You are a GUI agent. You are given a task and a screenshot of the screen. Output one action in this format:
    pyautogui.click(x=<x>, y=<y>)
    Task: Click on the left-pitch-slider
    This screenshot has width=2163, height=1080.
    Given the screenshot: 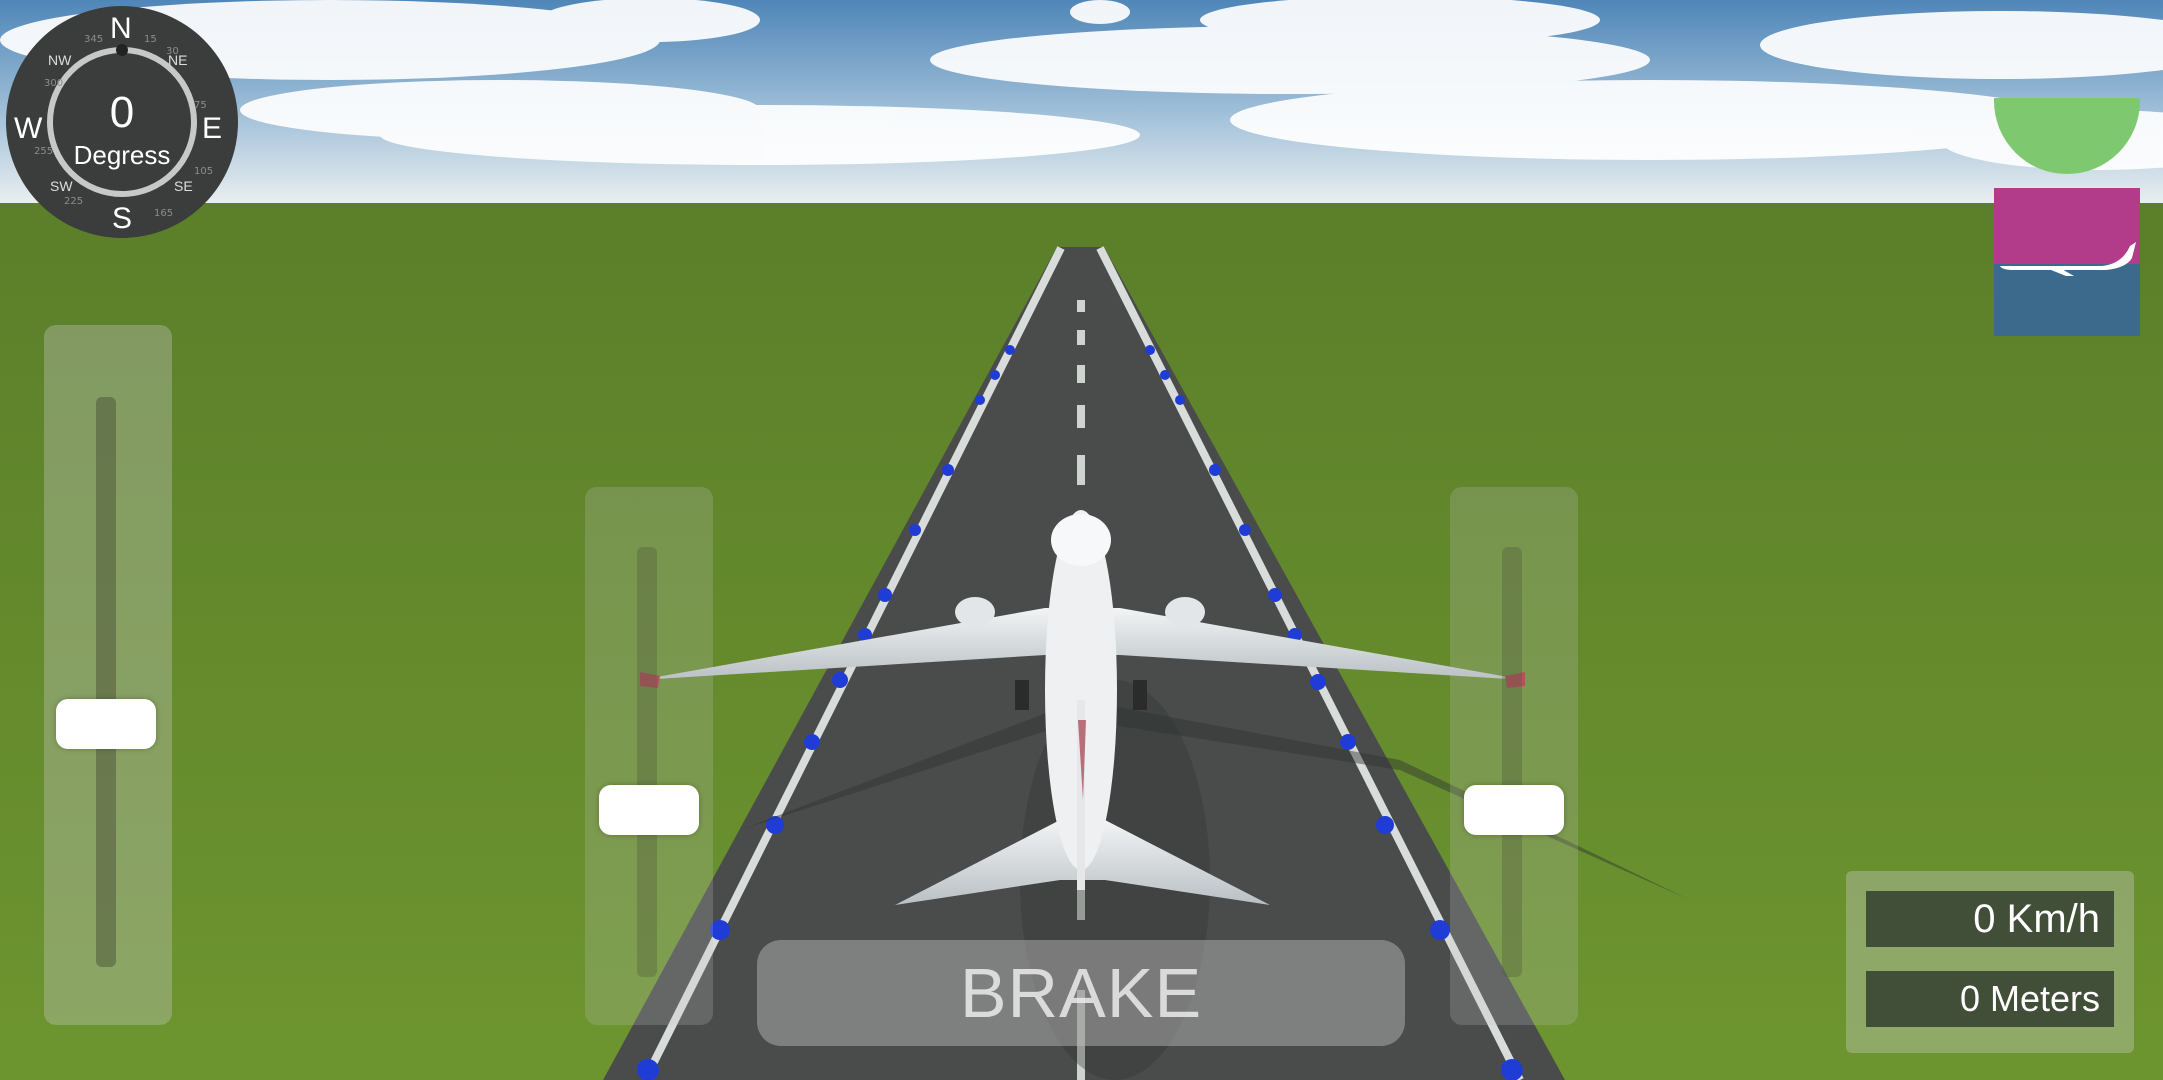 What is the action you would take?
    pyautogui.click(x=649, y=756)
    